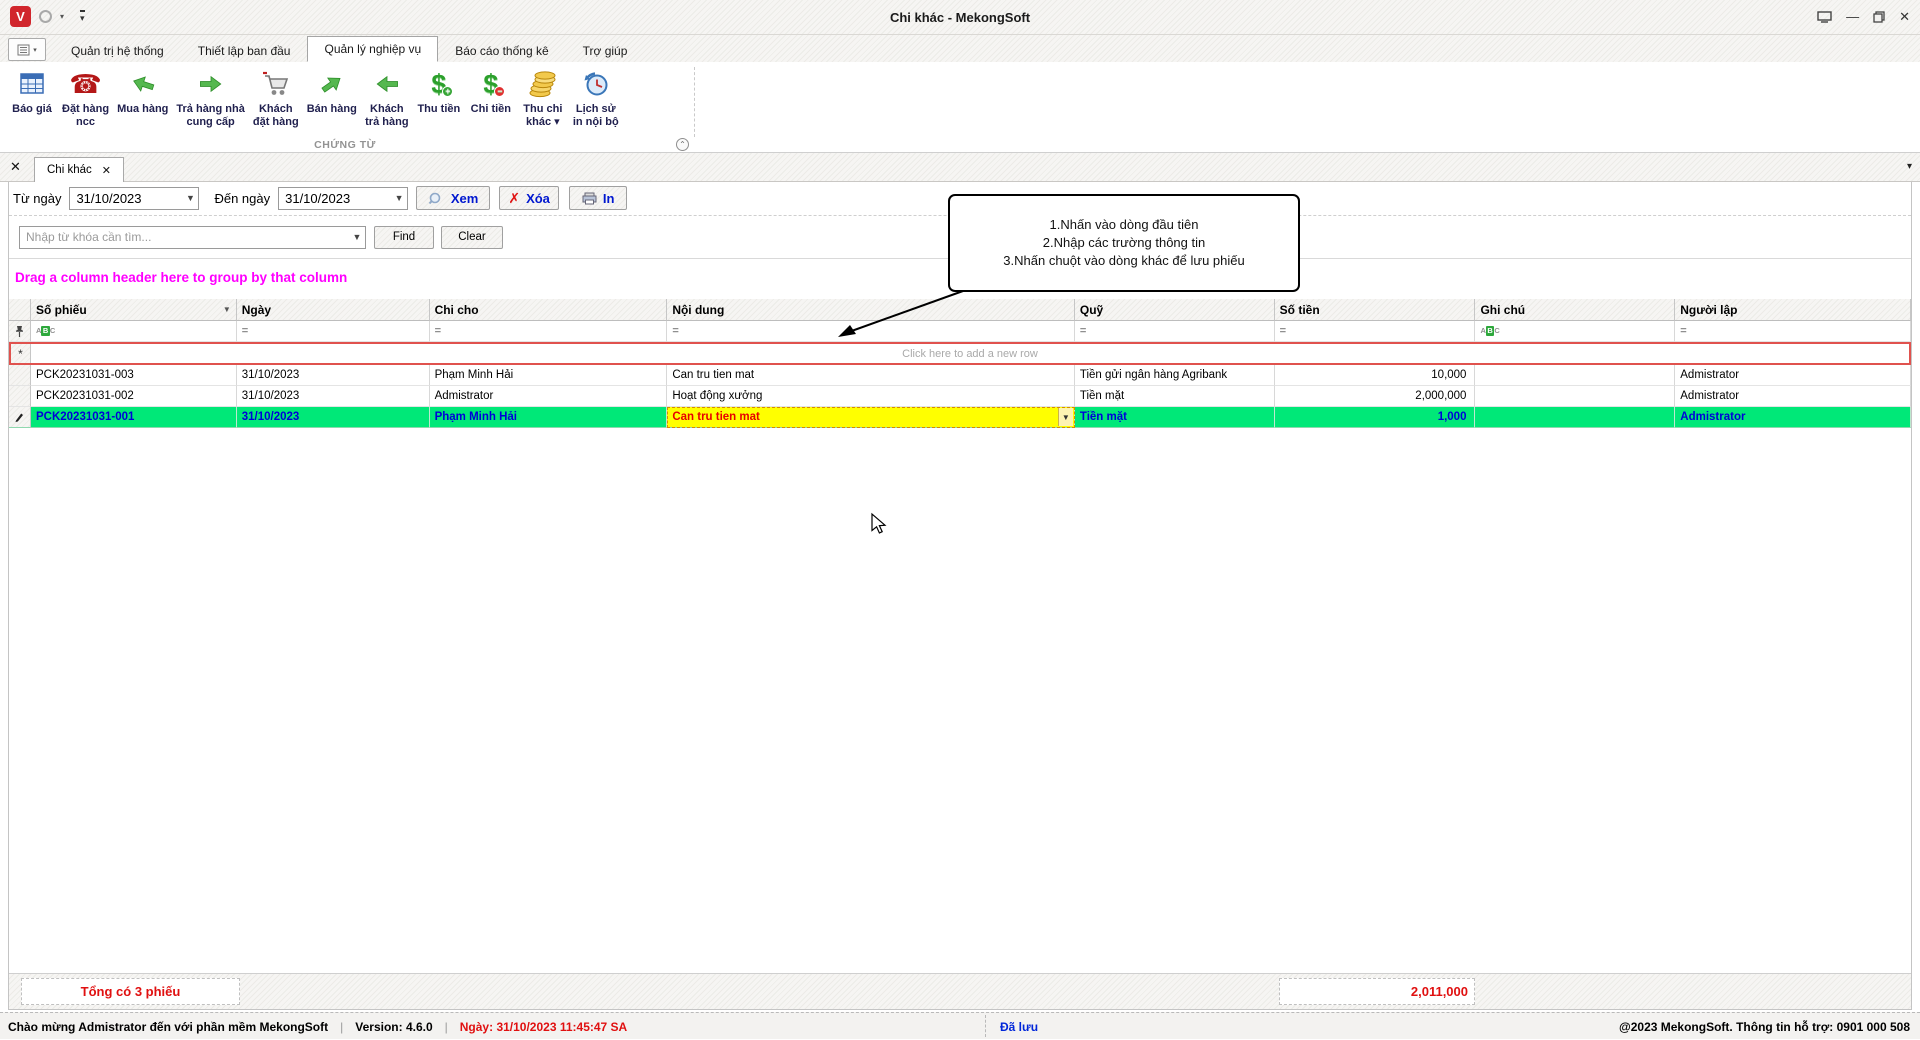 This screenshot has height=1040, width=1920. I want to click on view-button: Xem, so click(453, 198).